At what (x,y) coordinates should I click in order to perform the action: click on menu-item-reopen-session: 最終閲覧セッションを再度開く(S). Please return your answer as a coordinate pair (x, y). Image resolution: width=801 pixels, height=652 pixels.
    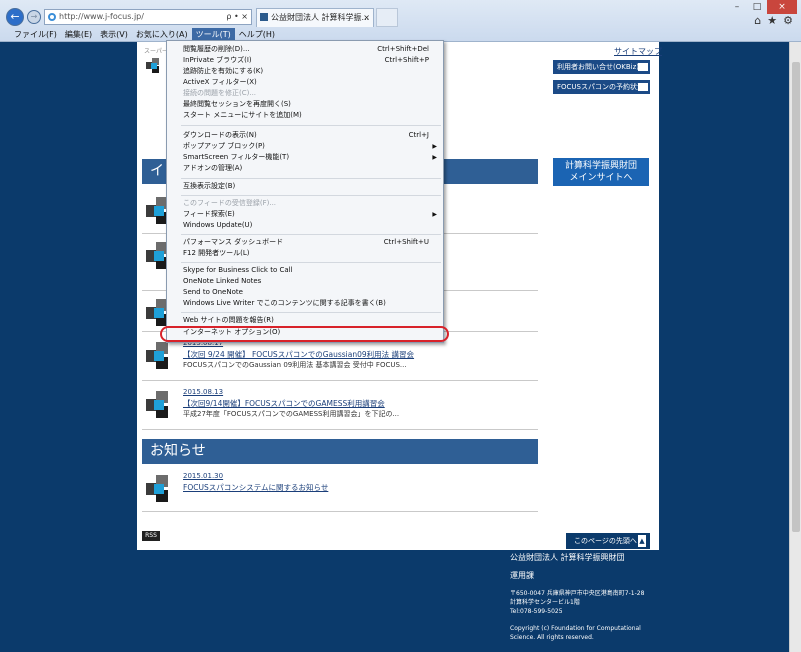
    Looking at the image, I should click on (311, 104).